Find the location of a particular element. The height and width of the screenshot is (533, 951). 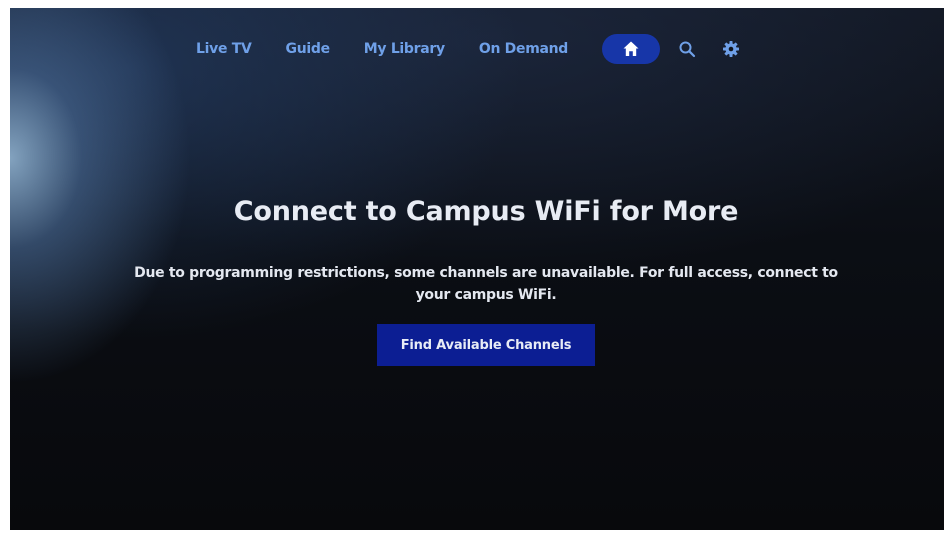

search-icon is located at coordinates (687, 49).